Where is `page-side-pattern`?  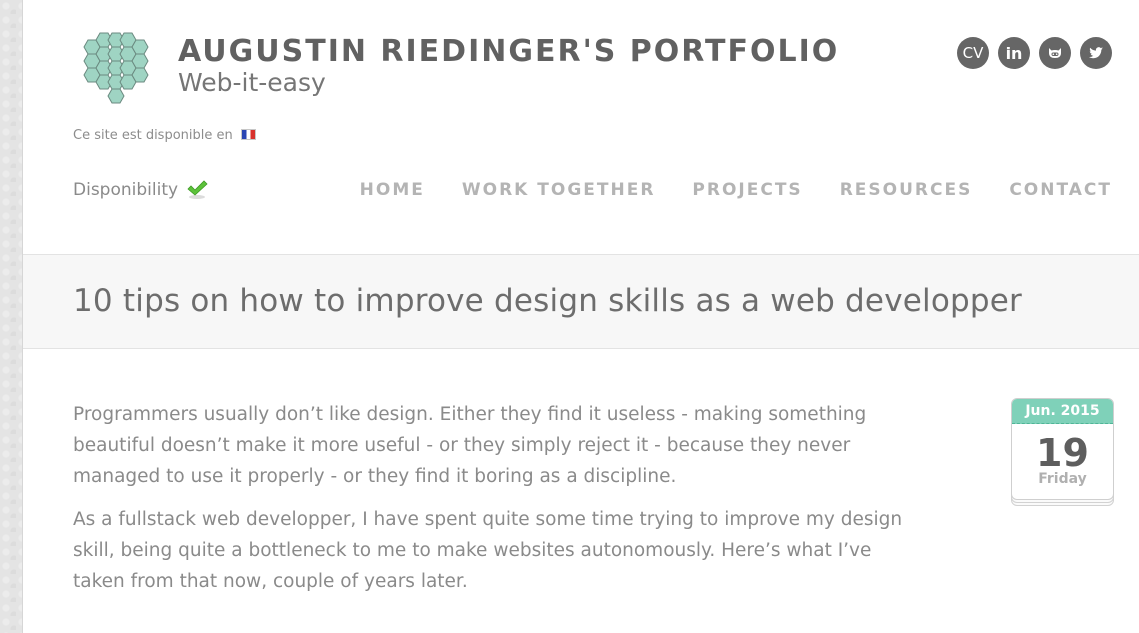
page-side-pattern is located at coordinates (11, 316).